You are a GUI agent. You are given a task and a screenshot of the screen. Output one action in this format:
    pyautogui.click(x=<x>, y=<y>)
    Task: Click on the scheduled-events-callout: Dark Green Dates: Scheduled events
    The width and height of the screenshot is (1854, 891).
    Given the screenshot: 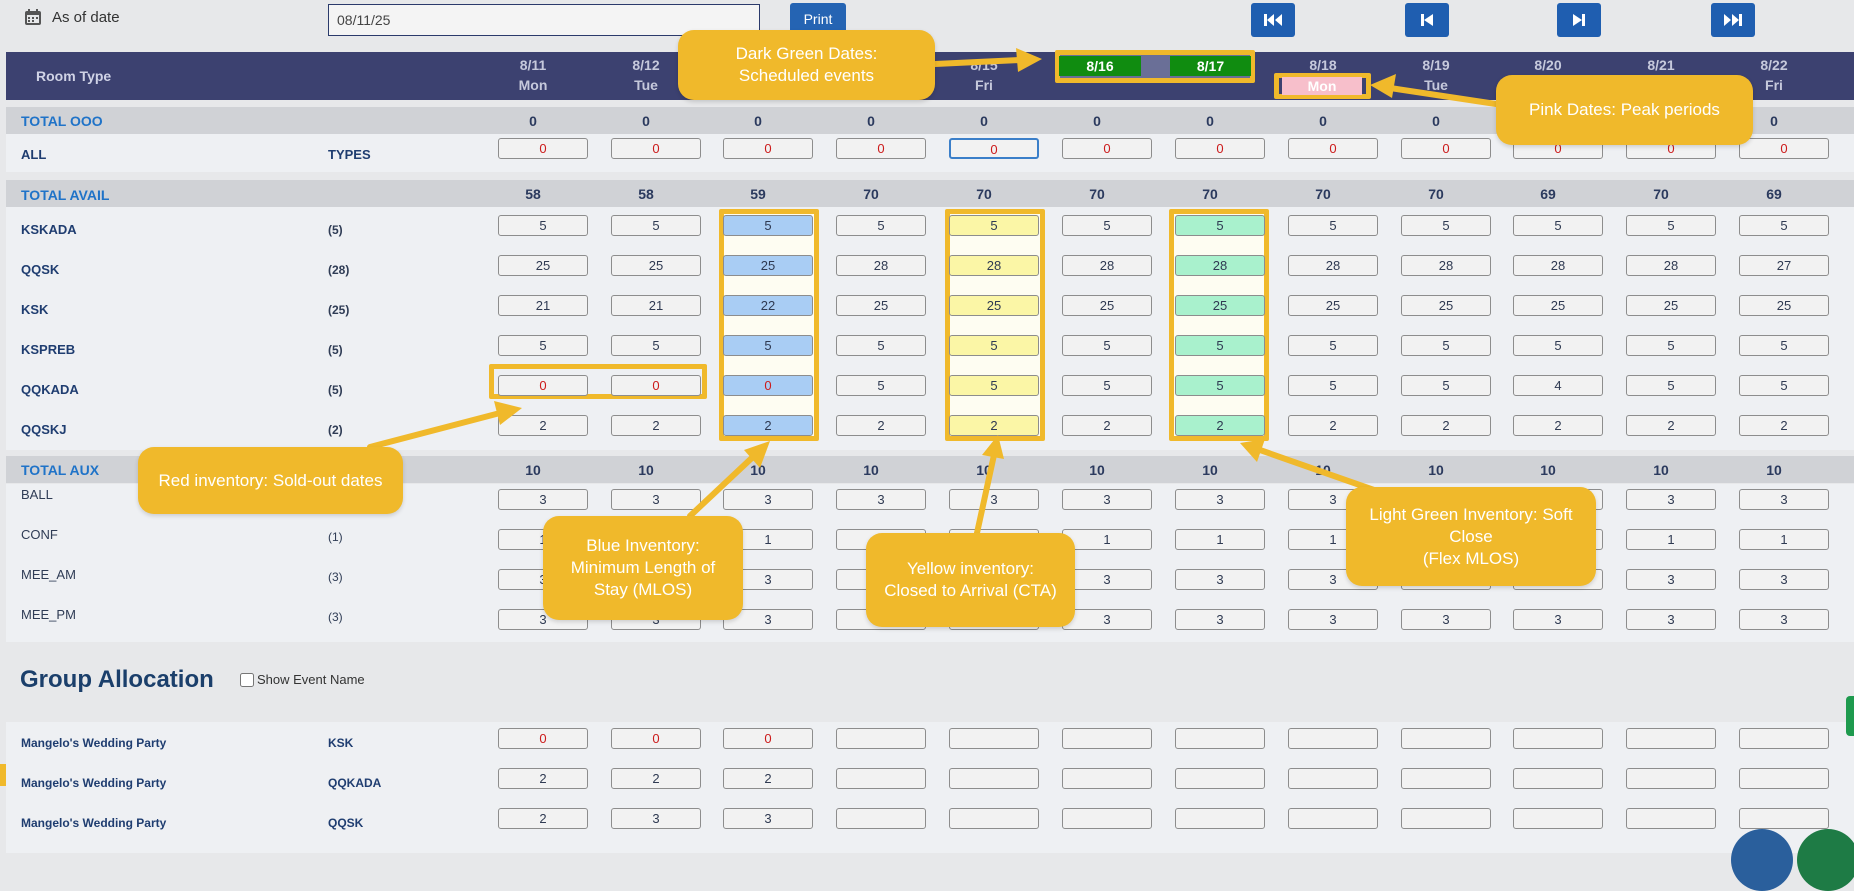 What is the action you would take?
    pyautogui.click(x=806, y=65)
    